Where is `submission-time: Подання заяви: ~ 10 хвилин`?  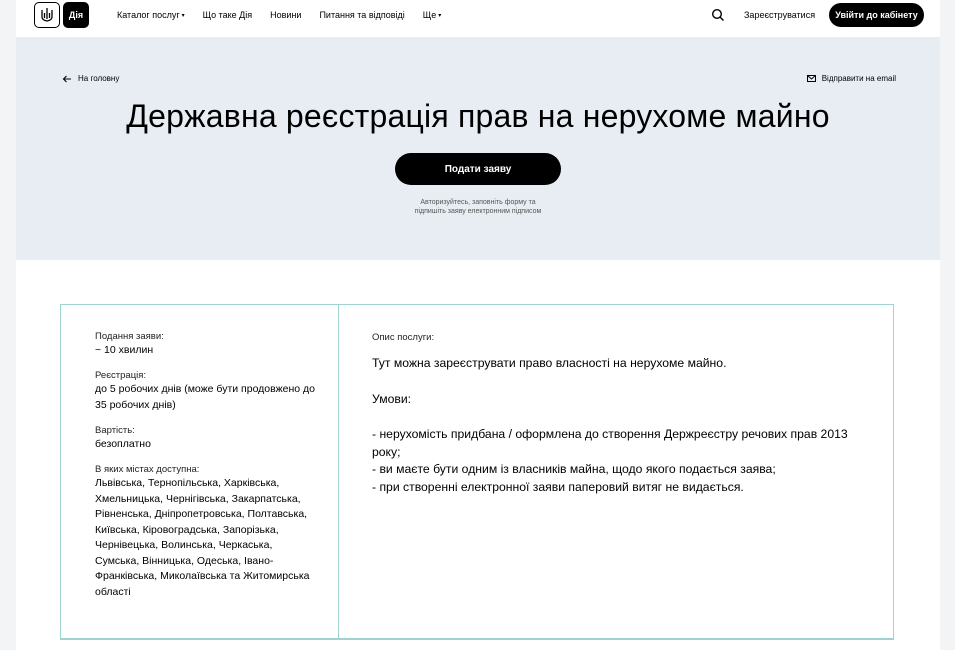
submission-time: Подання заяви: ~ 10 хвилин is located at coordinates (205, 345).